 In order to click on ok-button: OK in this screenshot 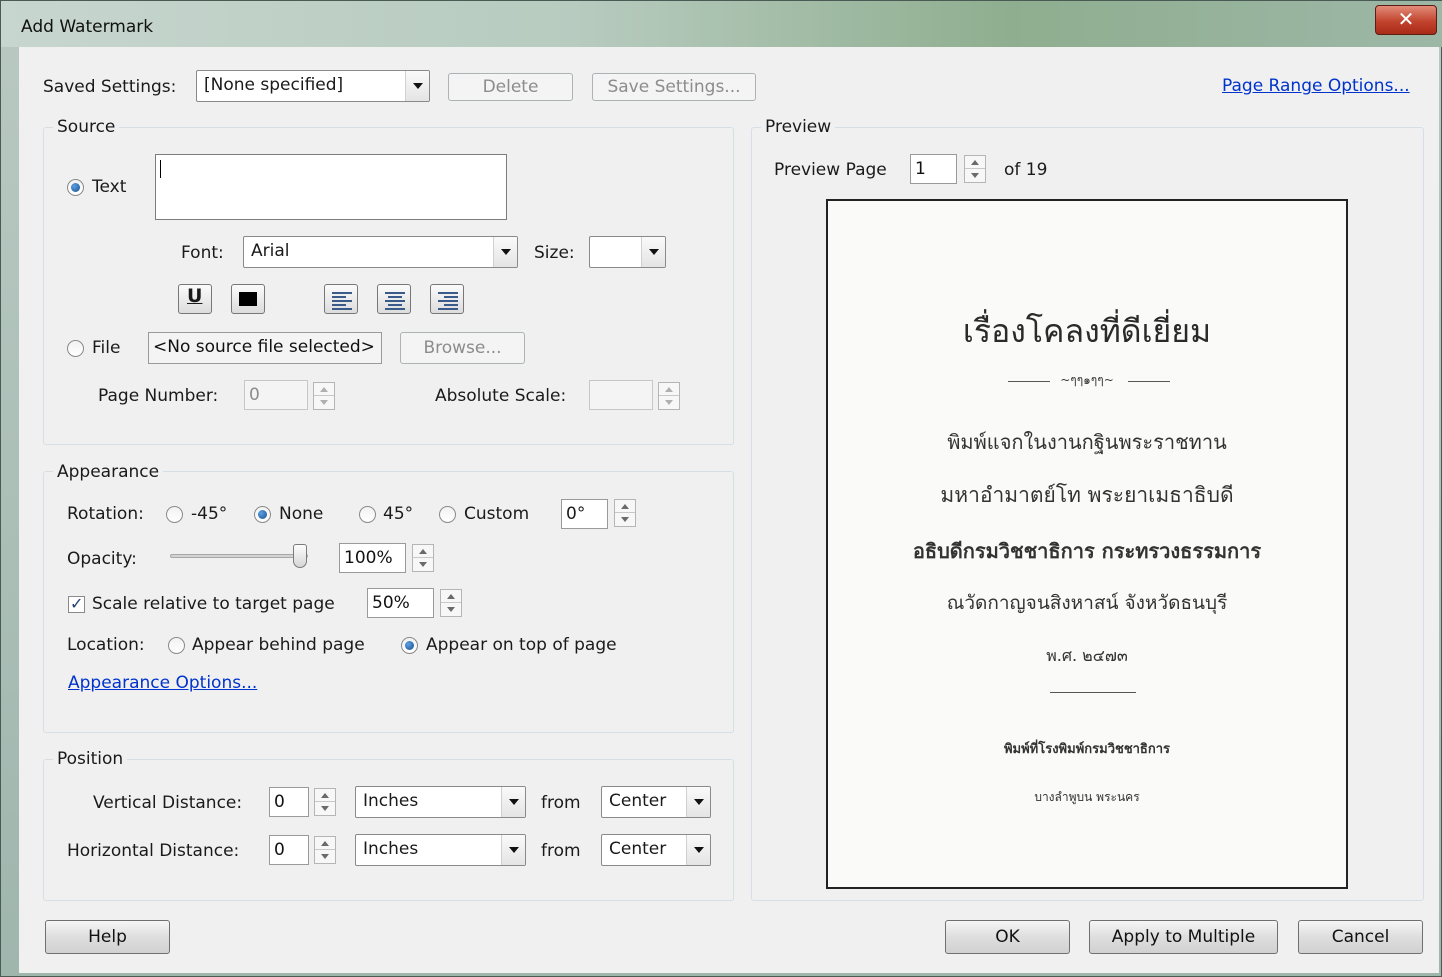, I will do `click(1007, 937)`.